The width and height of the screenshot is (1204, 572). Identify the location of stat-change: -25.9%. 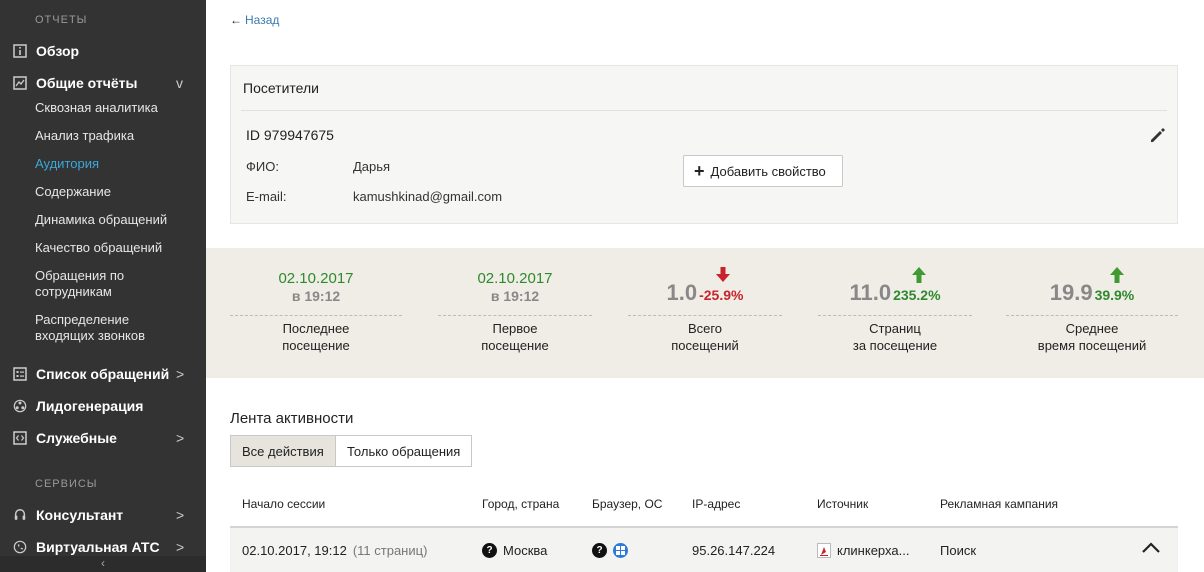
(721, 295).